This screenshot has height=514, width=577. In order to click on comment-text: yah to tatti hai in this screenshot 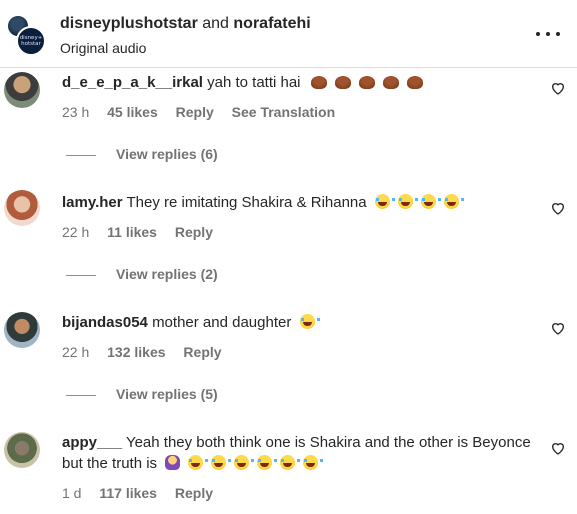, I will do `click(254, 82)`.